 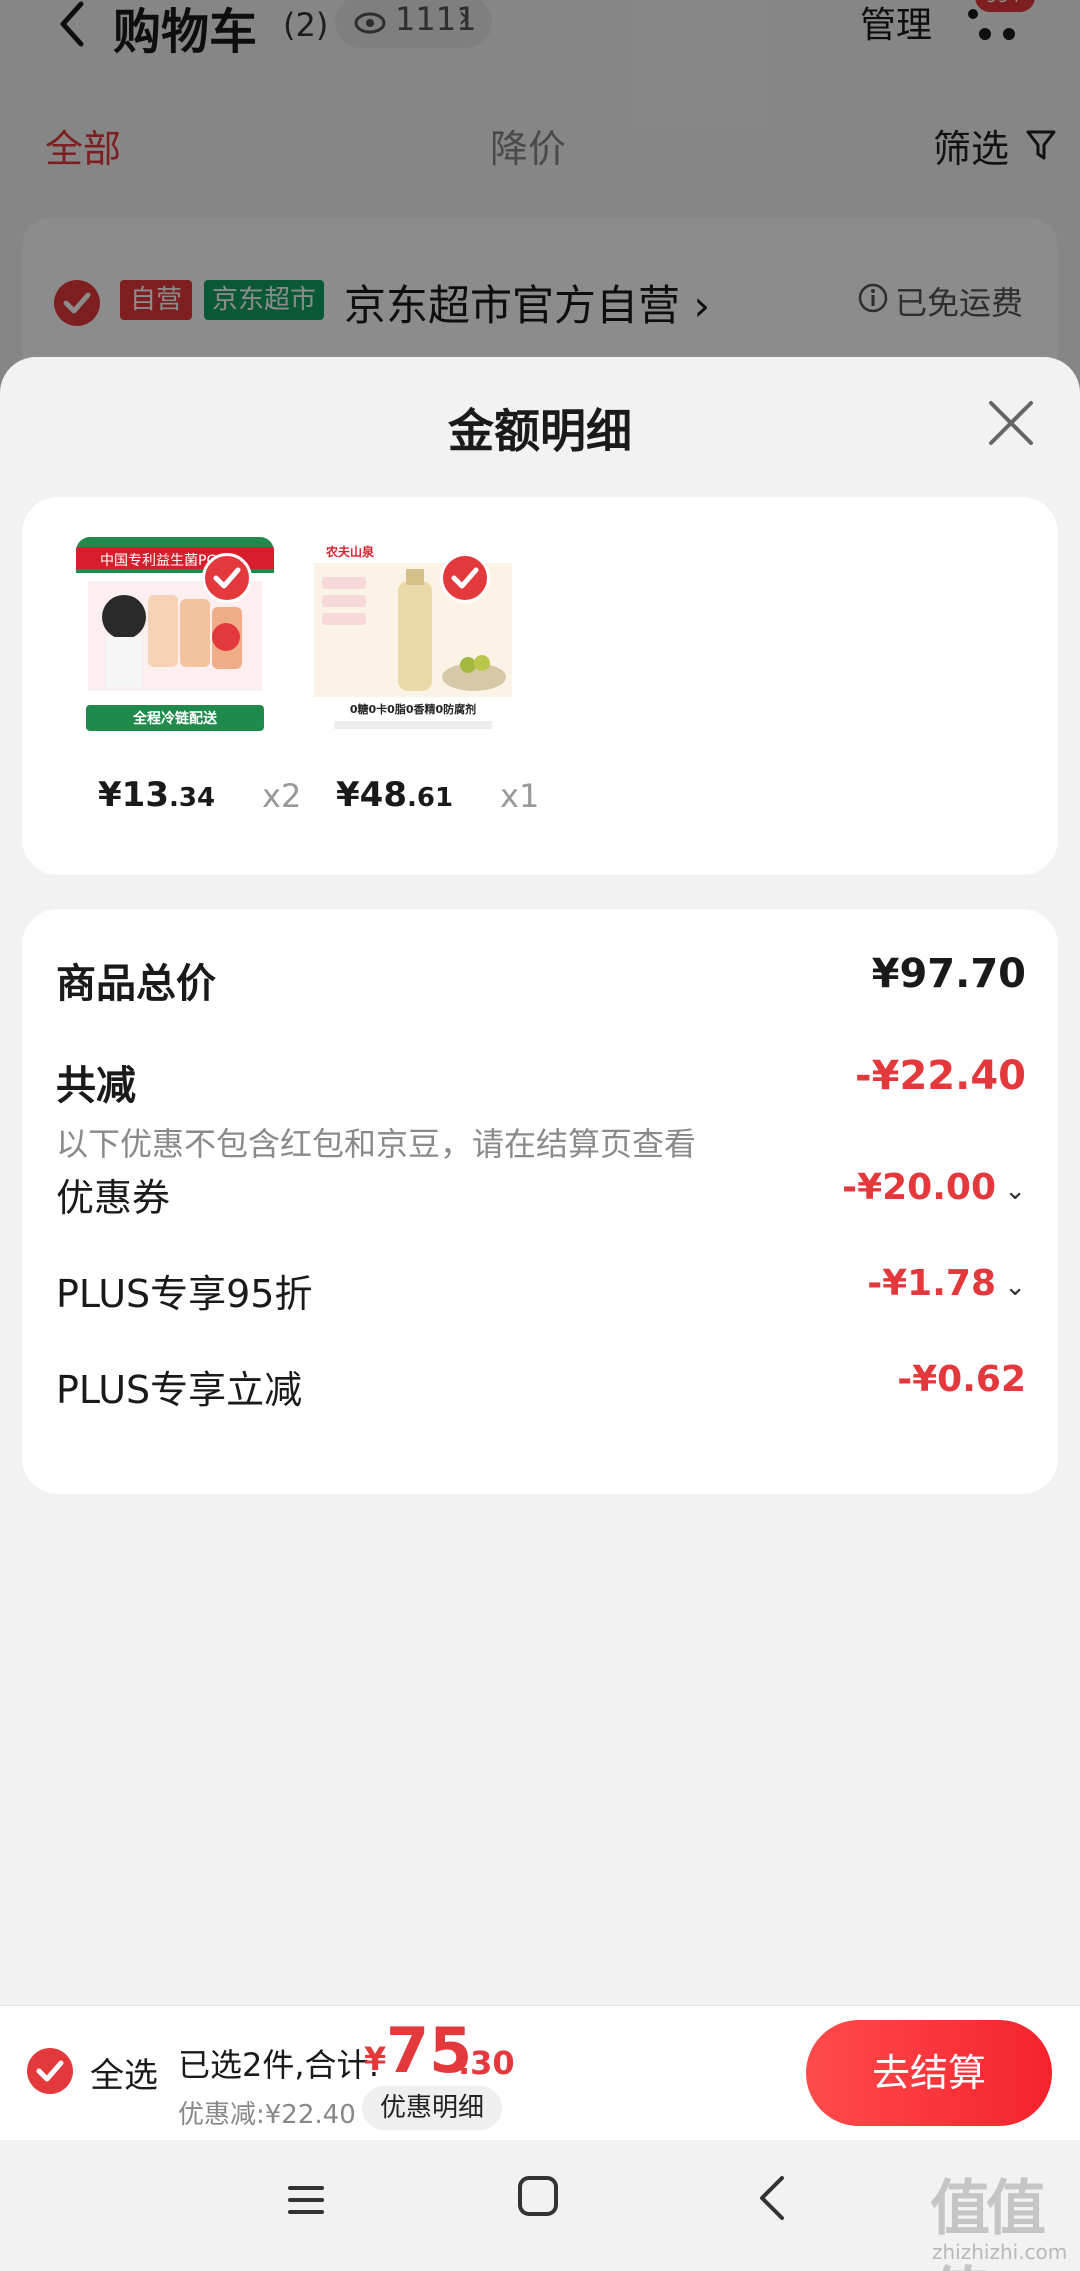 What do you see at coordinates (946, 1283) in the screenshot?
I see `plus-discount-value: -¥1.78 ⌄` at bounding box center [946, 1283].